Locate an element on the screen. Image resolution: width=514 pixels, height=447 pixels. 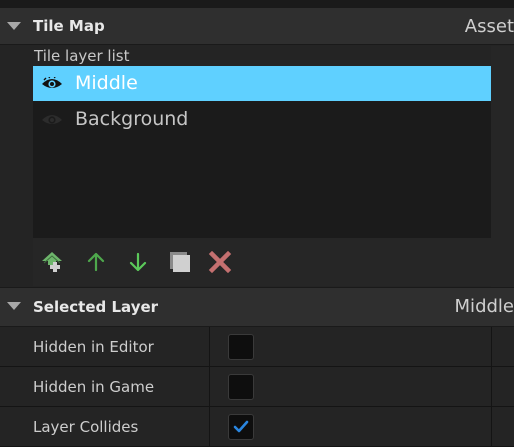
eye-hidden-icon is located at coordinates (52, 121).